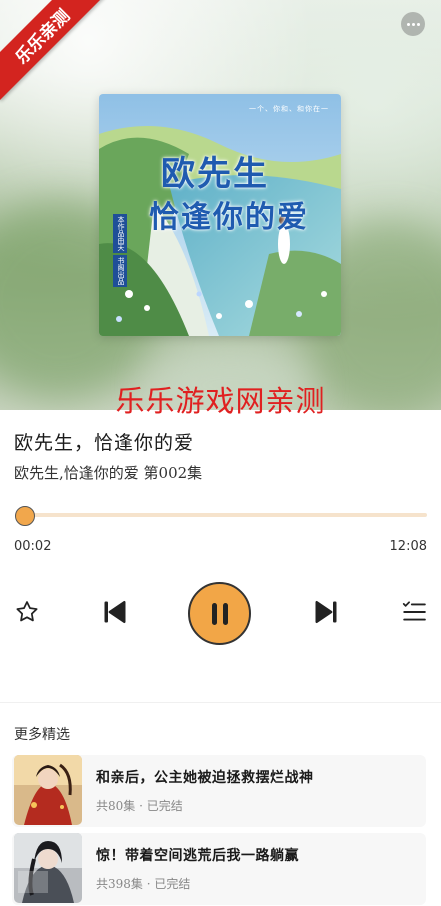  I want to click on pause-button, so click(219, 613).